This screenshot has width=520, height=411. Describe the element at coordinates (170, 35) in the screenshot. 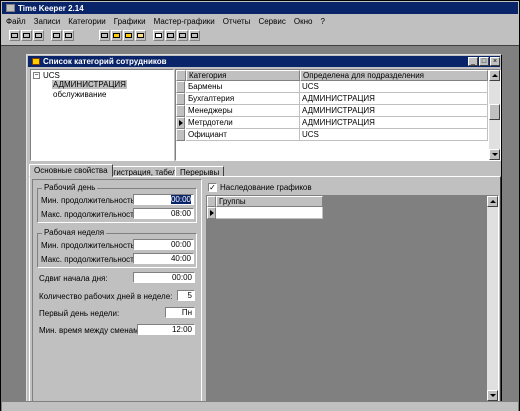

I see `calendar-icon` at that location.